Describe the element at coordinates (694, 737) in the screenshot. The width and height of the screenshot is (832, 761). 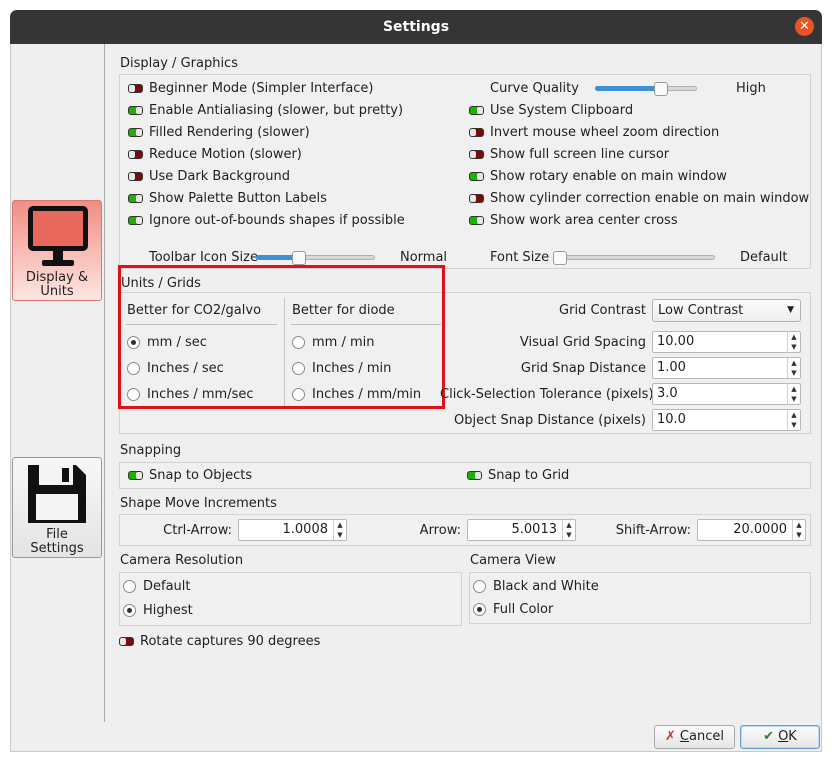
I see `cancel-button: ✗ Cancel` at that location.